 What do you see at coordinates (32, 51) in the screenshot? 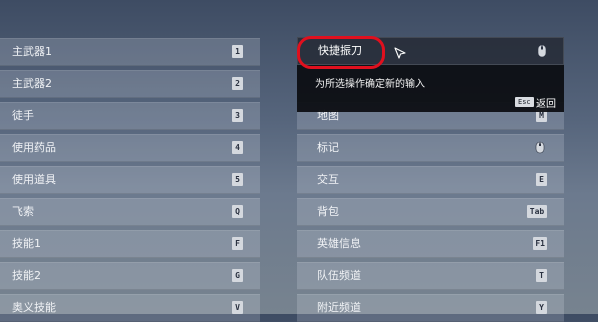
I see `keybind-label: 主武器1` at bounding box center [32, 51].